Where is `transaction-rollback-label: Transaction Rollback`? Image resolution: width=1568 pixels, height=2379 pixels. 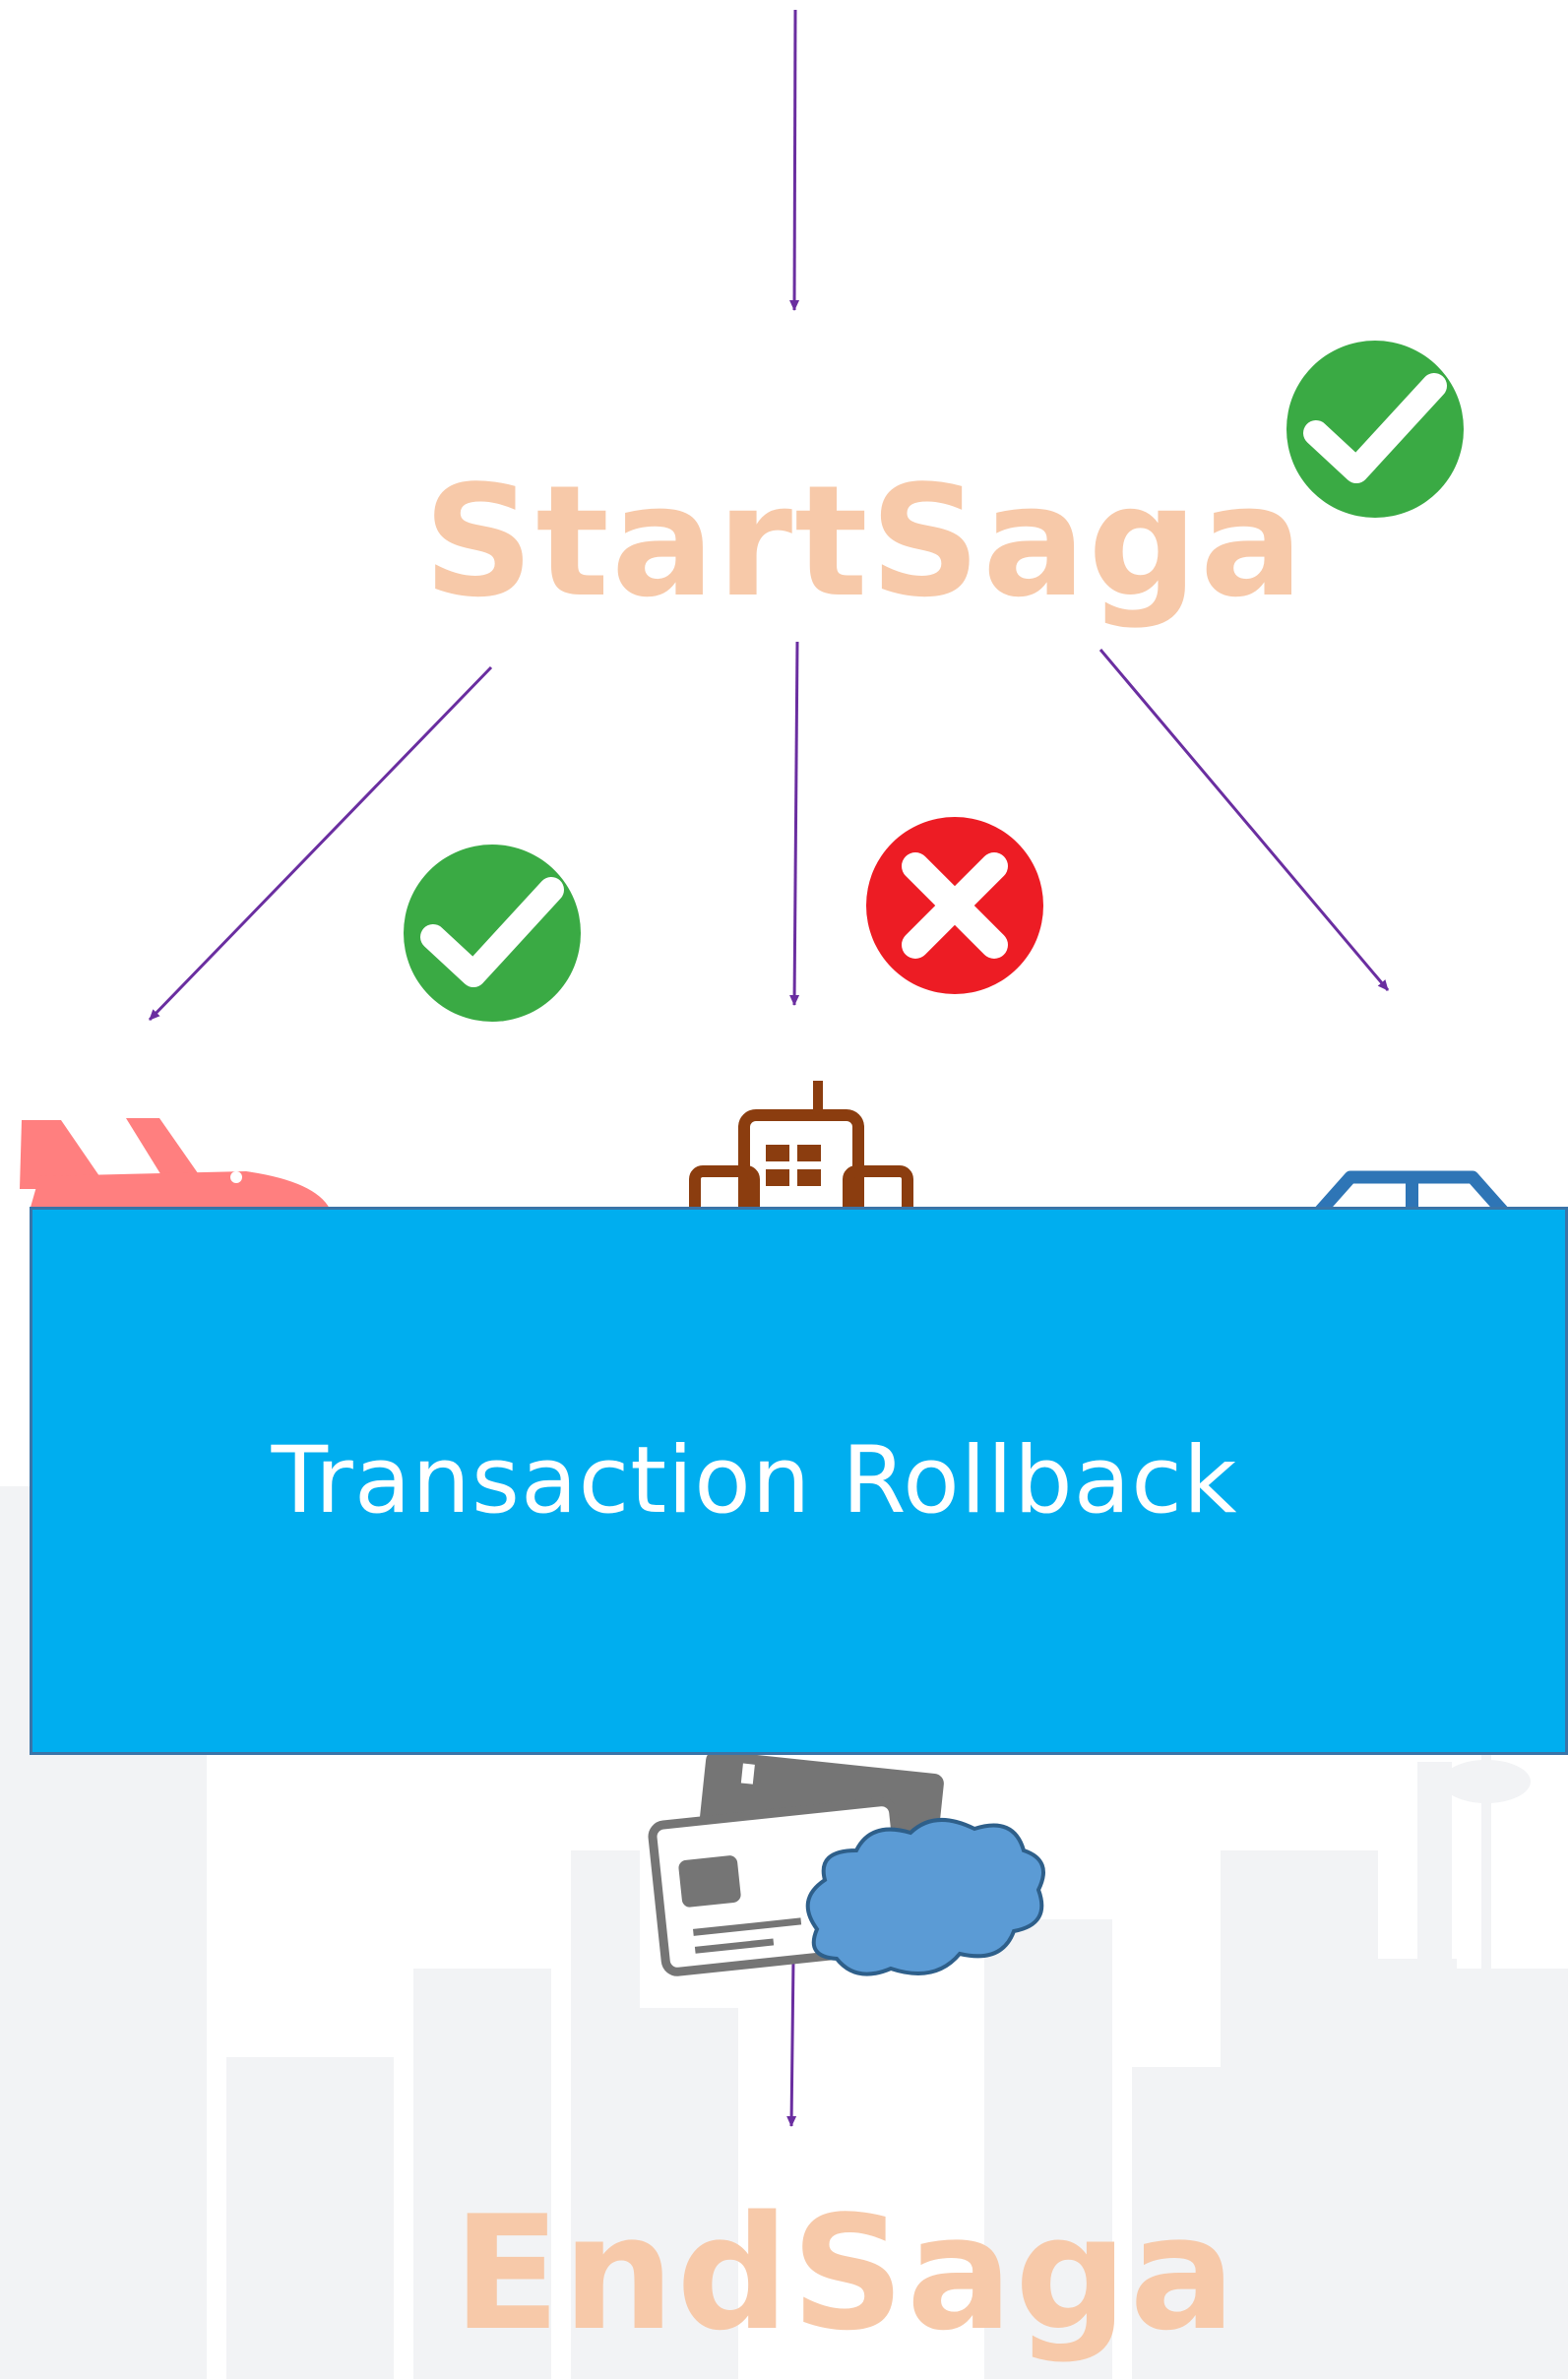 transaction-rollback-label: Transaction Rollback is located at coordinates (754, 1480).